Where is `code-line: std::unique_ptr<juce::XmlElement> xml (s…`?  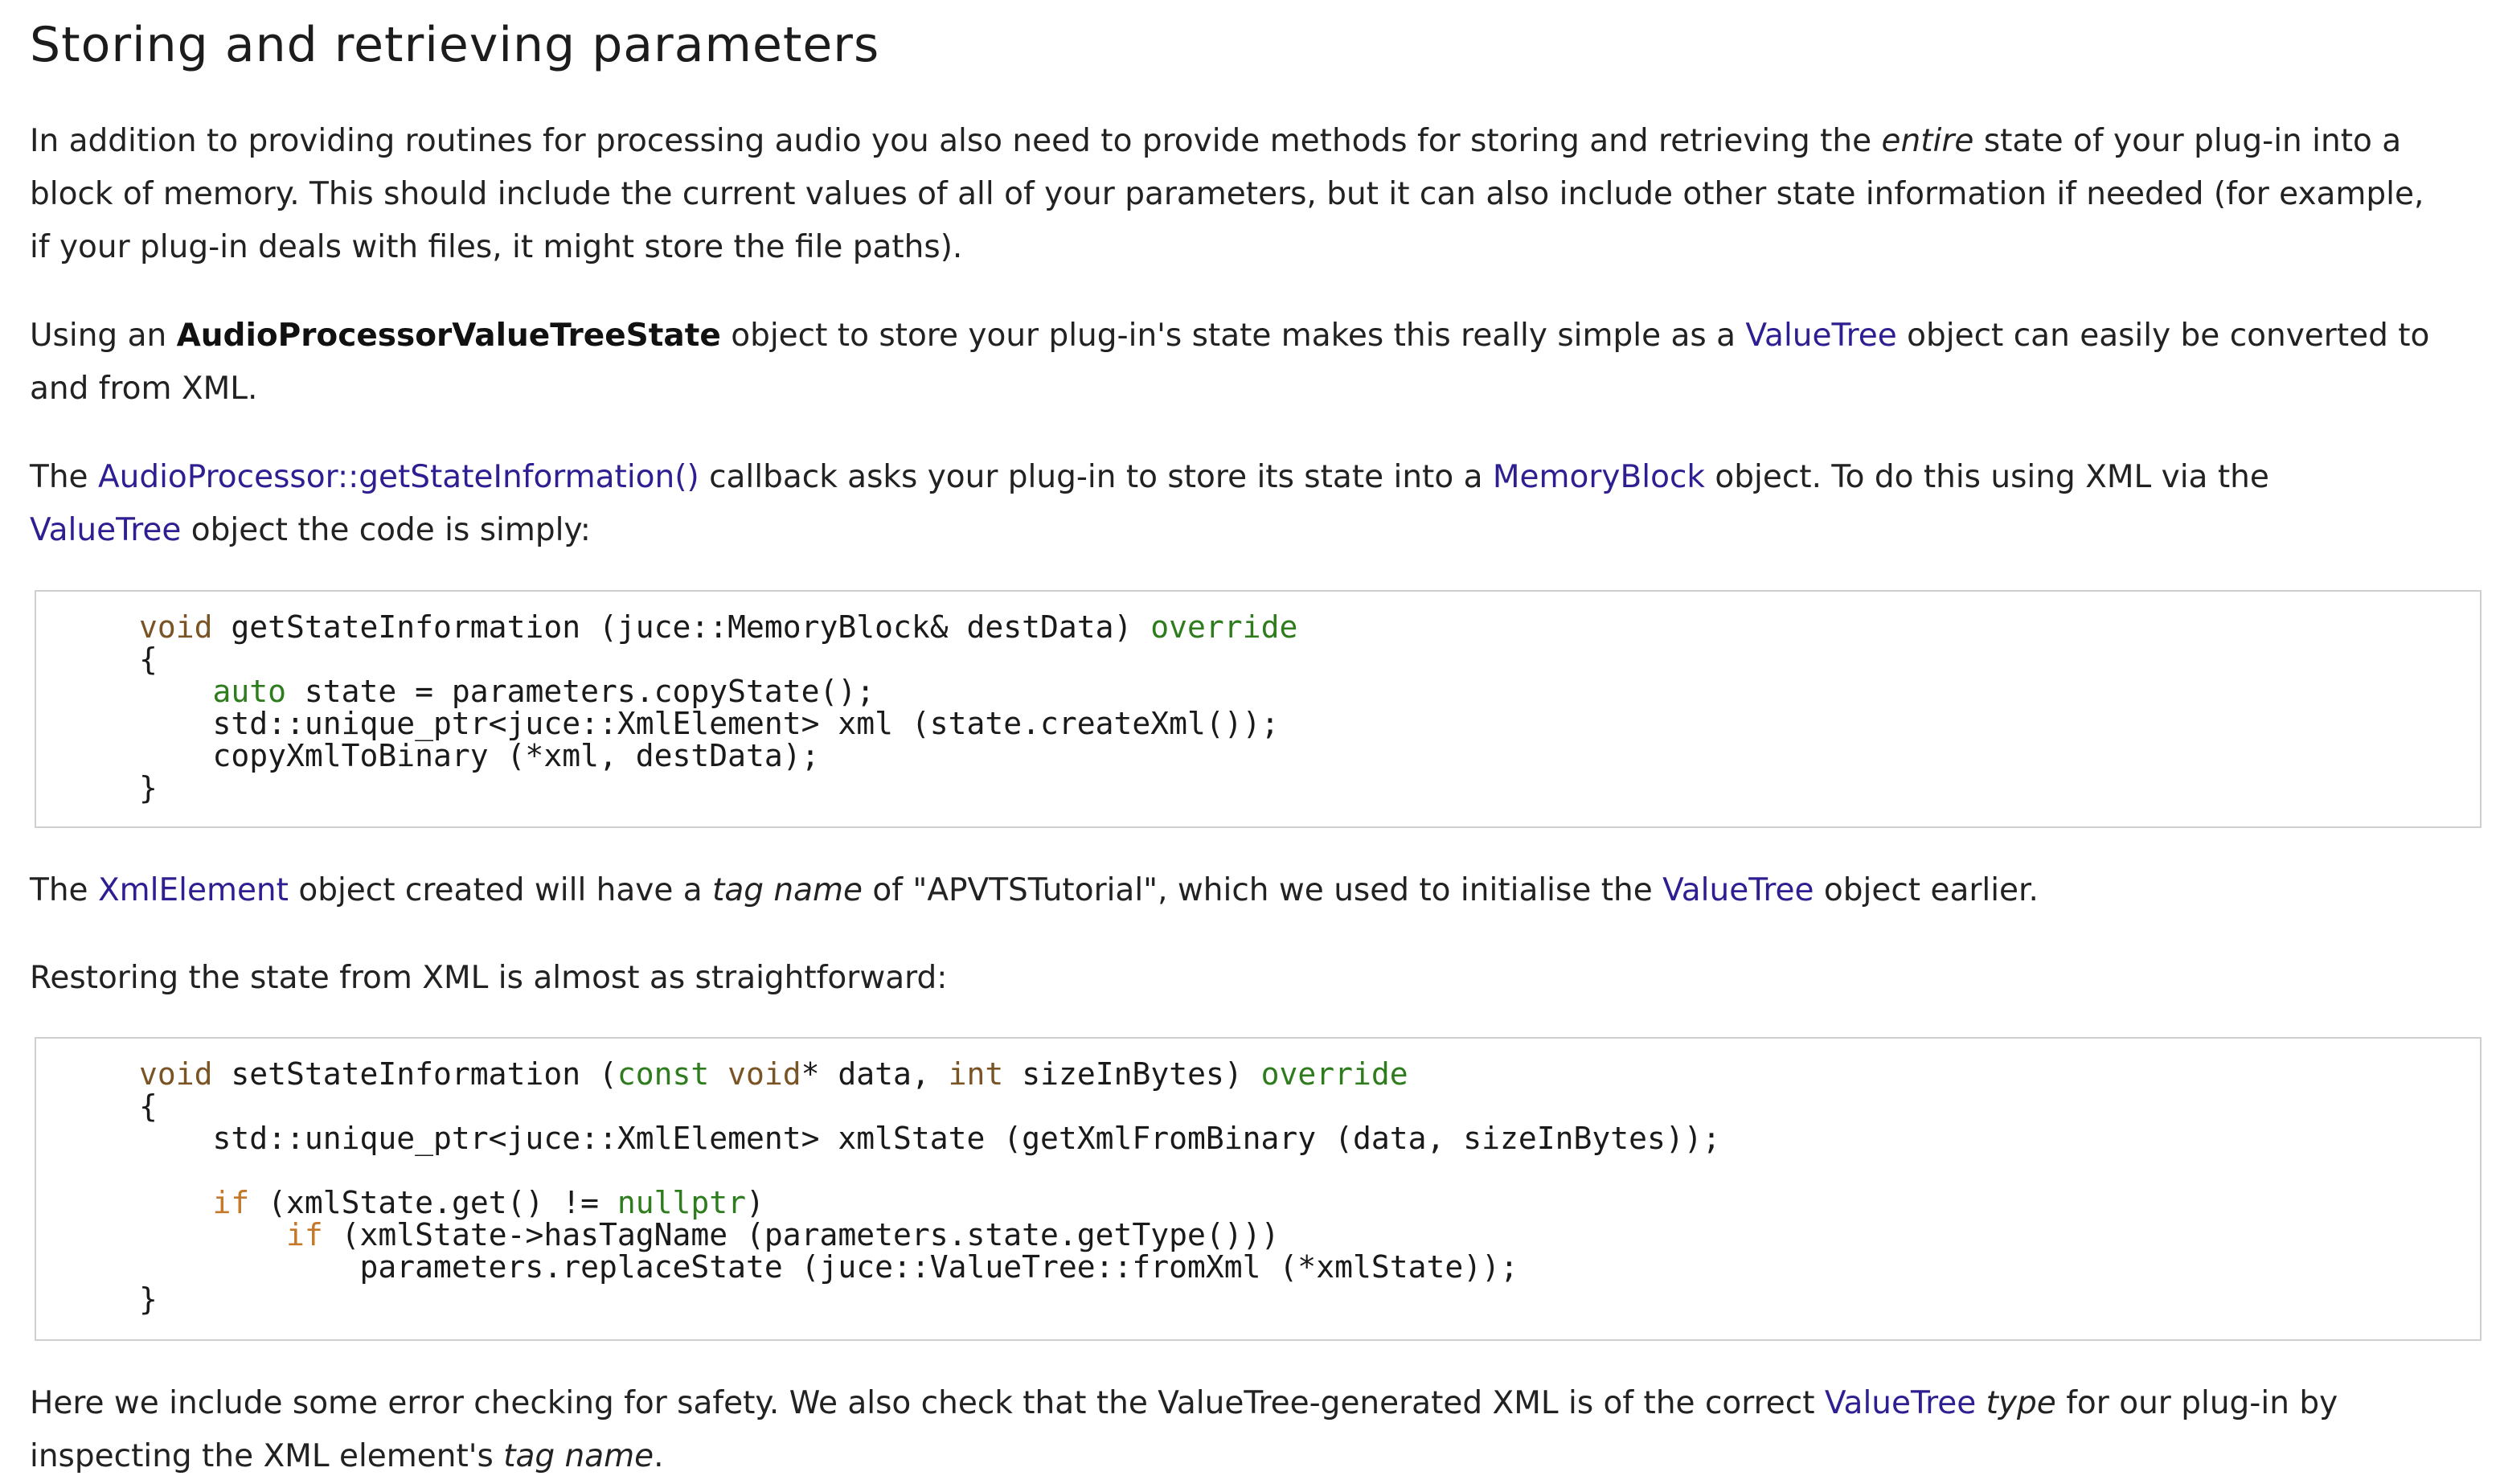
code-line: std::unique_ptr<juce::XmlElement> xml (s… is located at coordinates (709, 724).